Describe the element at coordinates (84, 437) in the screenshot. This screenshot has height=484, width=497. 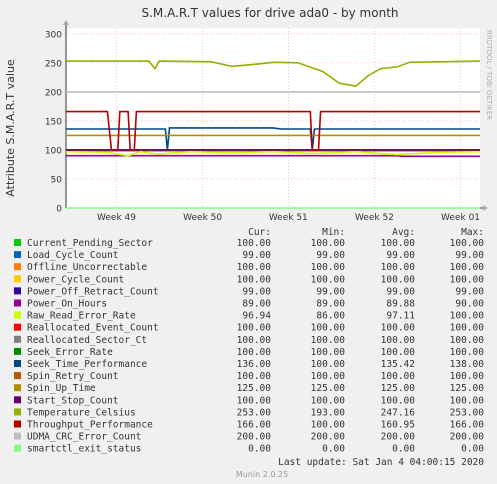
I see `legend-label: UDMA_CRC_Error_Count` at that location.